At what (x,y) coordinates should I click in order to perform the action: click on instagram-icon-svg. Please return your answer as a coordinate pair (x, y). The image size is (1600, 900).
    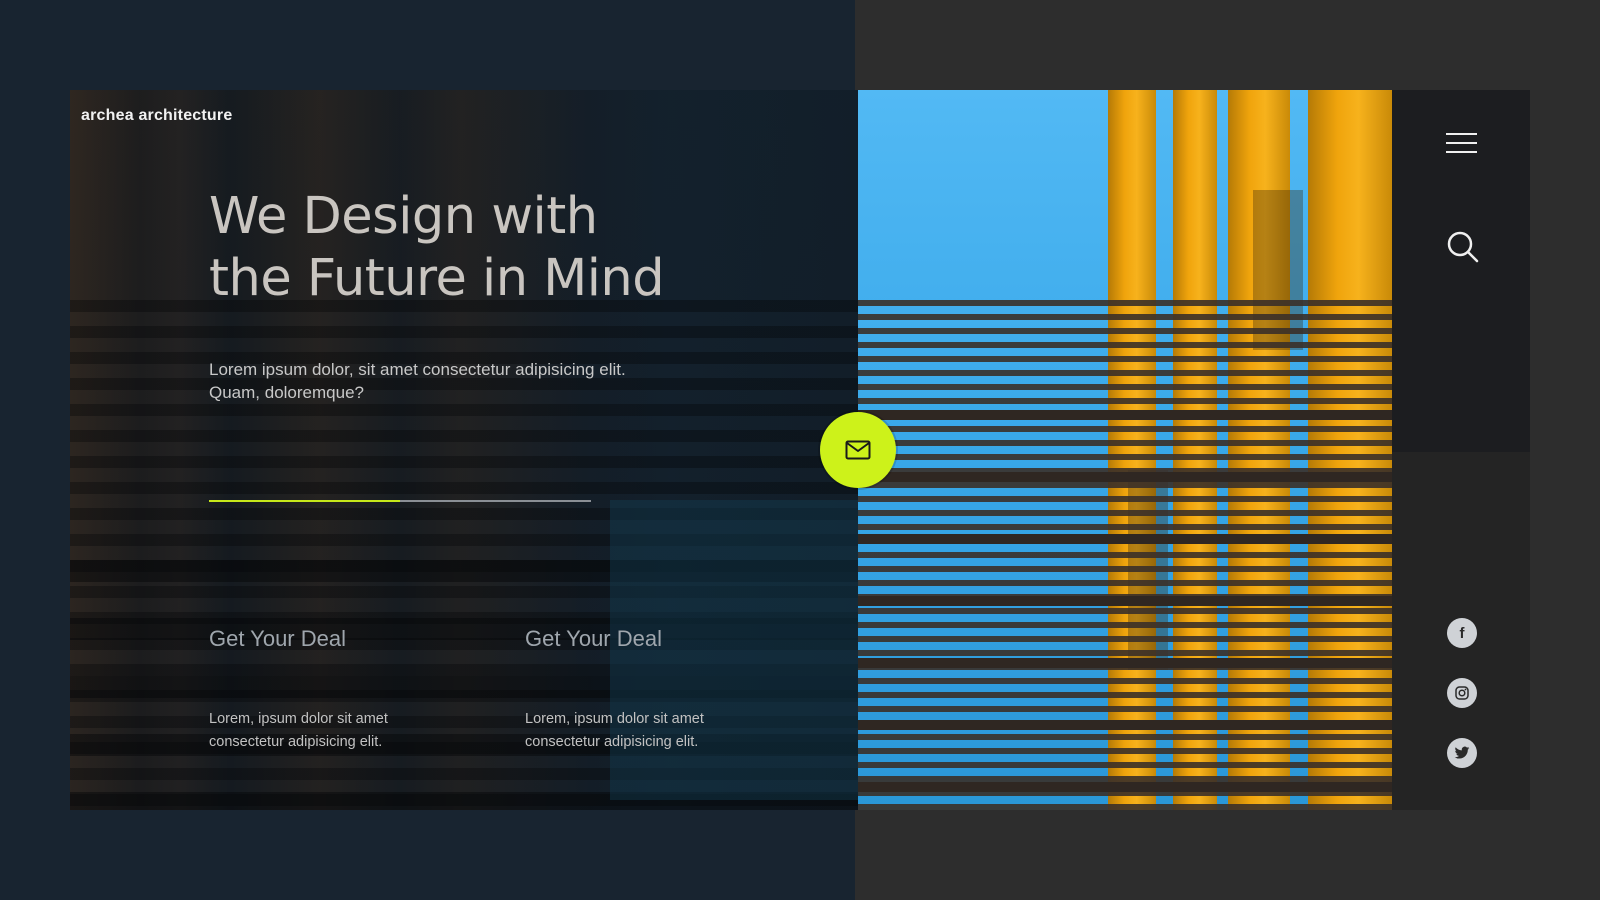
    Looking at the image, I should click on (1462, 693).